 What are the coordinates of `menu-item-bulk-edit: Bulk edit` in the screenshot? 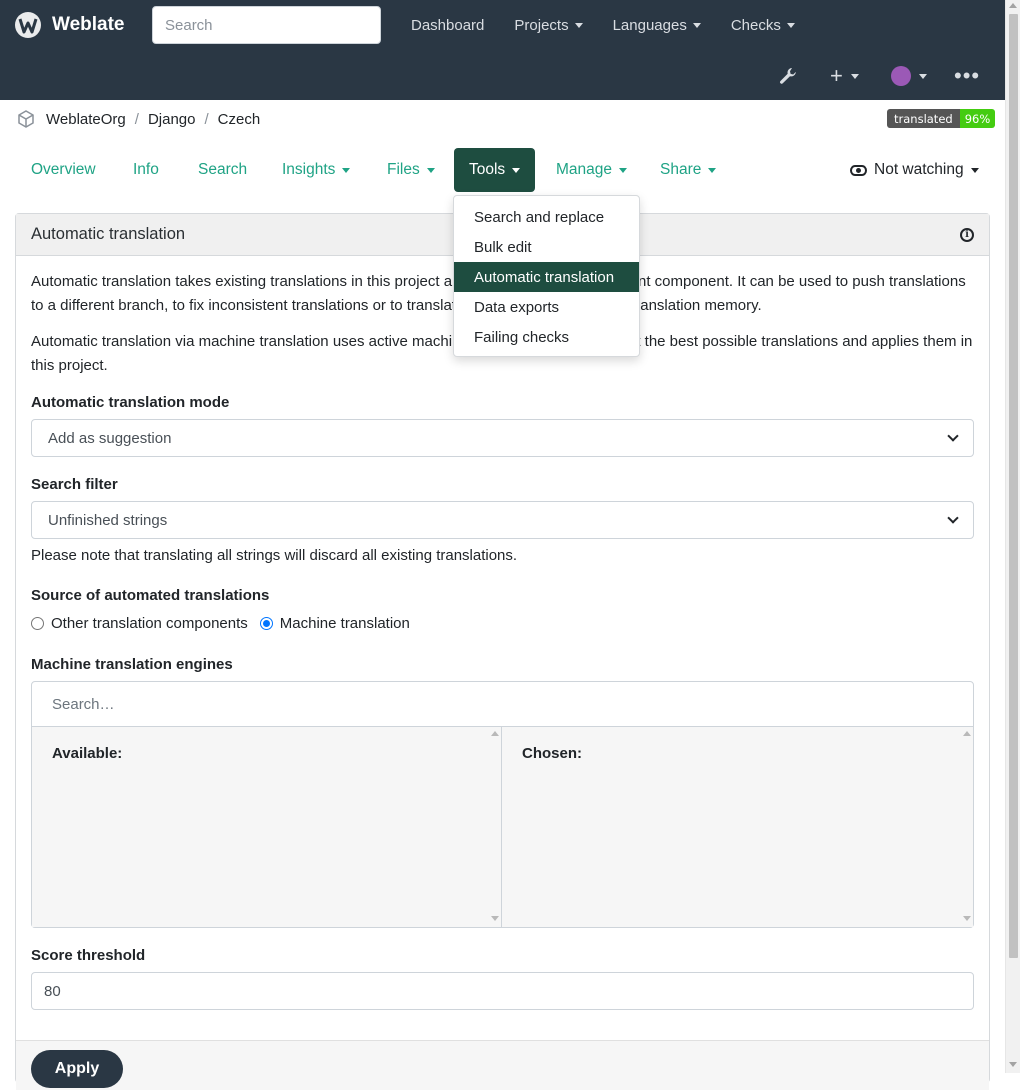 It's located at (546, 247).